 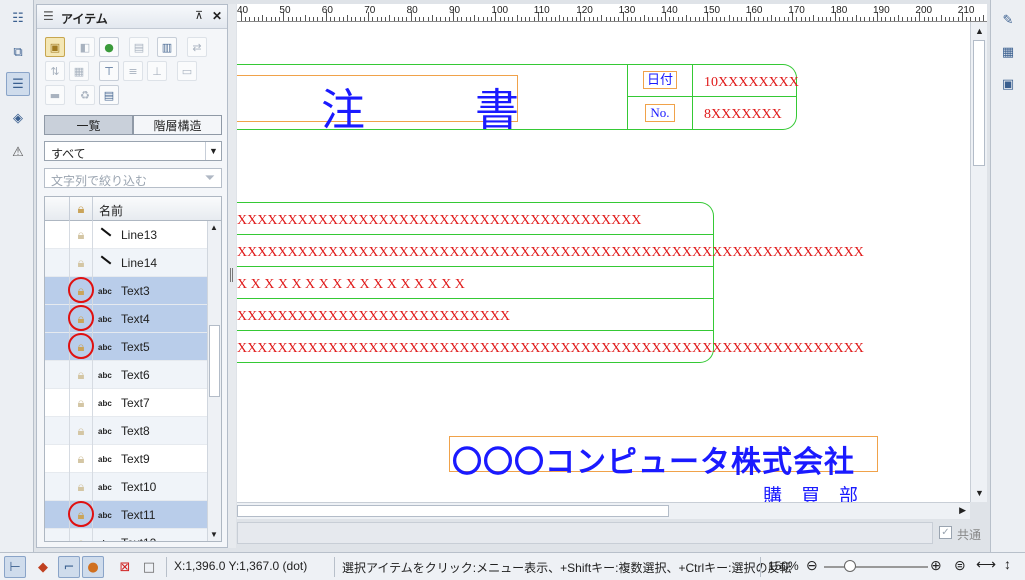 What do you see at coordinates (18, 84) in the screenshot?
I see `item-list-icon: ☰` at bounding box center [18, 84].